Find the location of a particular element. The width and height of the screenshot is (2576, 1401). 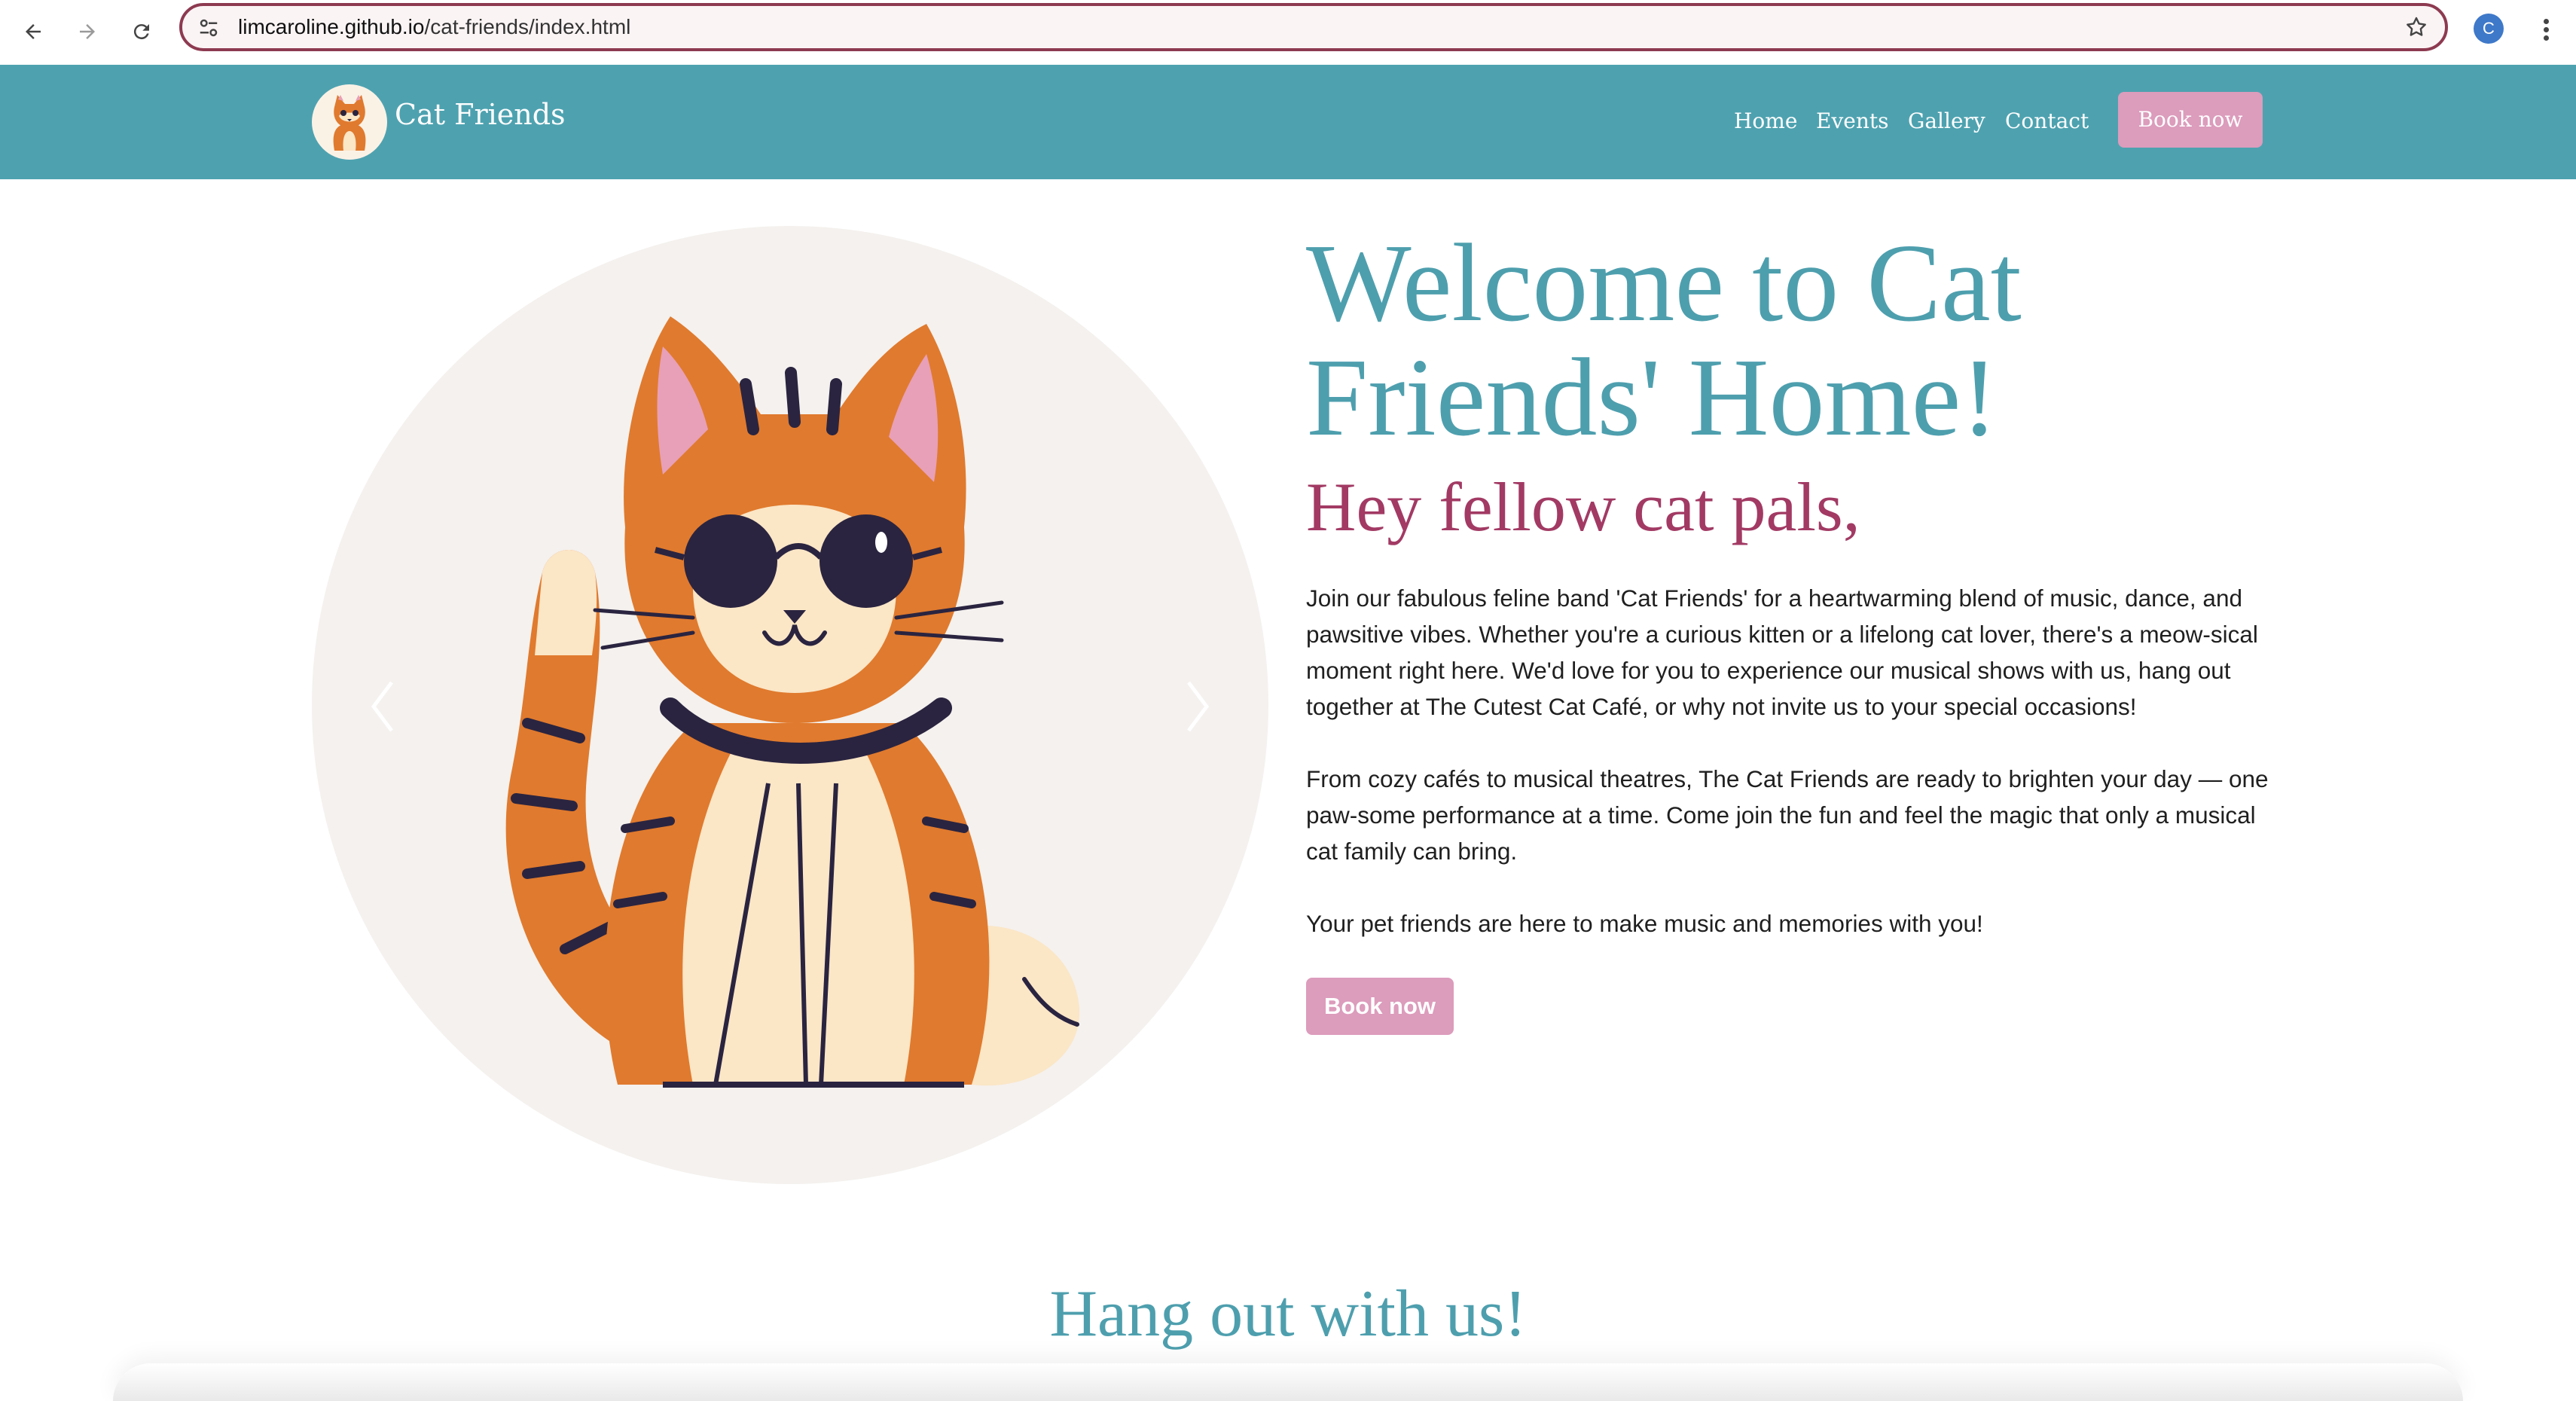

kebab-menu-icon is located at coordinates (2546, 30).